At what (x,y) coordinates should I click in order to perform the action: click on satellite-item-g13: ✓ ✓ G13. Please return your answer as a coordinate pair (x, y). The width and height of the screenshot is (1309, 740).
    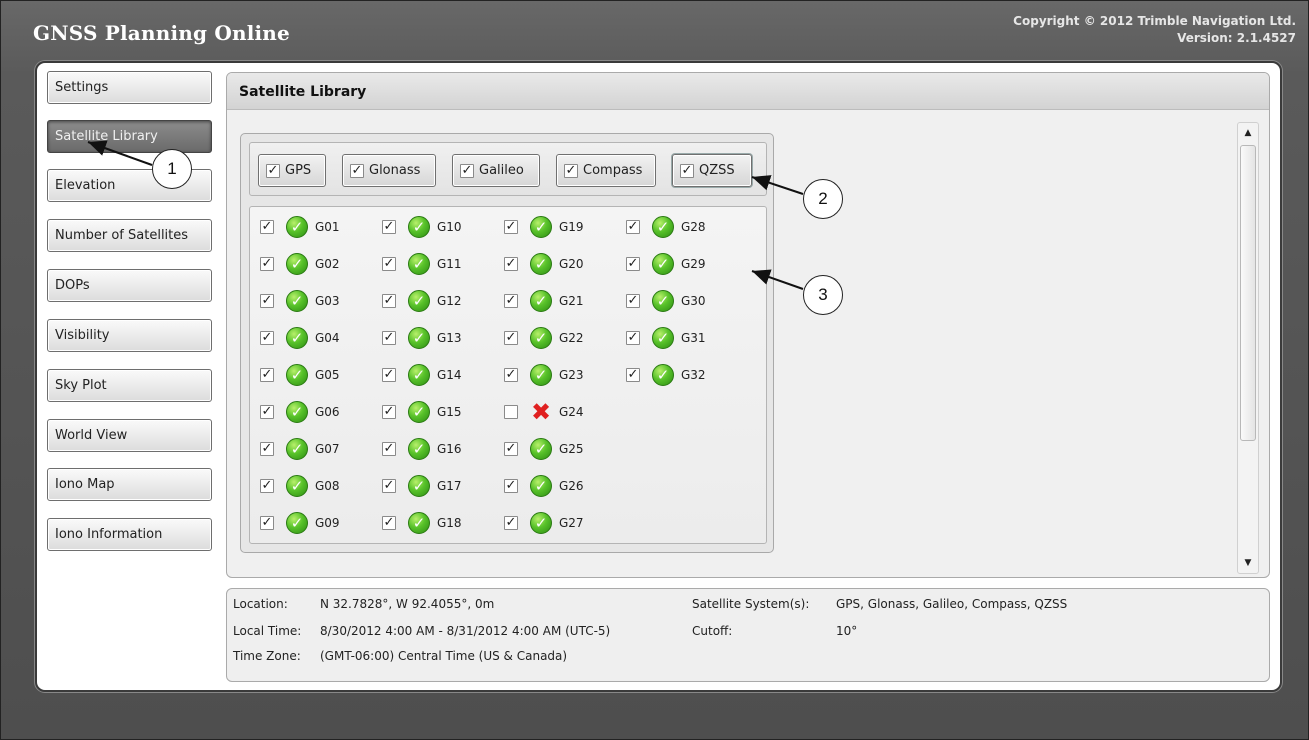
    Looking at the image, I should click on (422, 338).